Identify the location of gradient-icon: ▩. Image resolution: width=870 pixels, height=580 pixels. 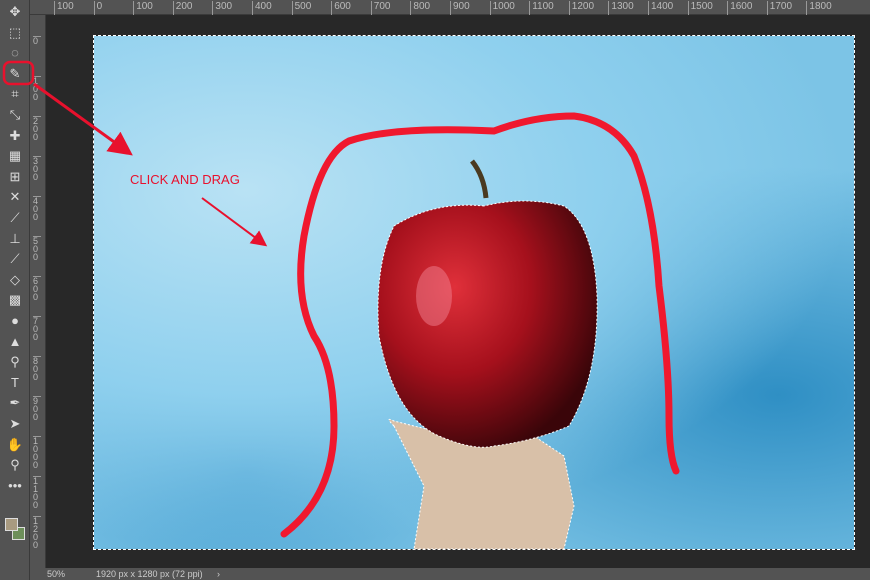
(15, 299).